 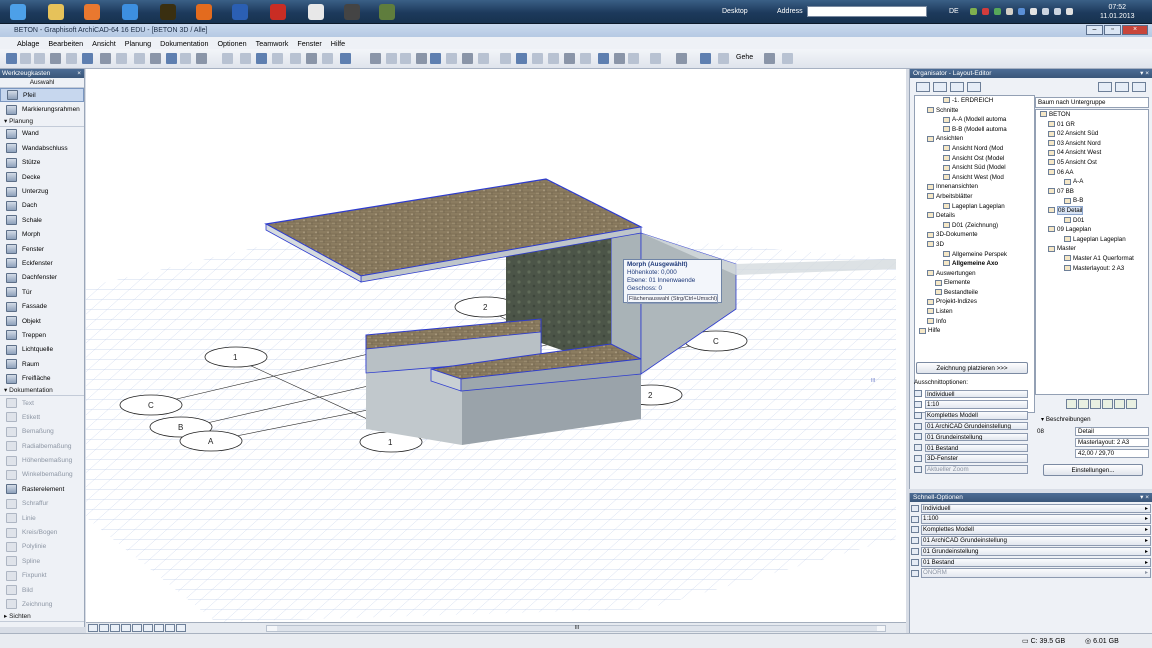 What do you see at coordinates (42, 364) in the screenshot?
I see `tool-raum: Raum` at bounding box center [42, 364].